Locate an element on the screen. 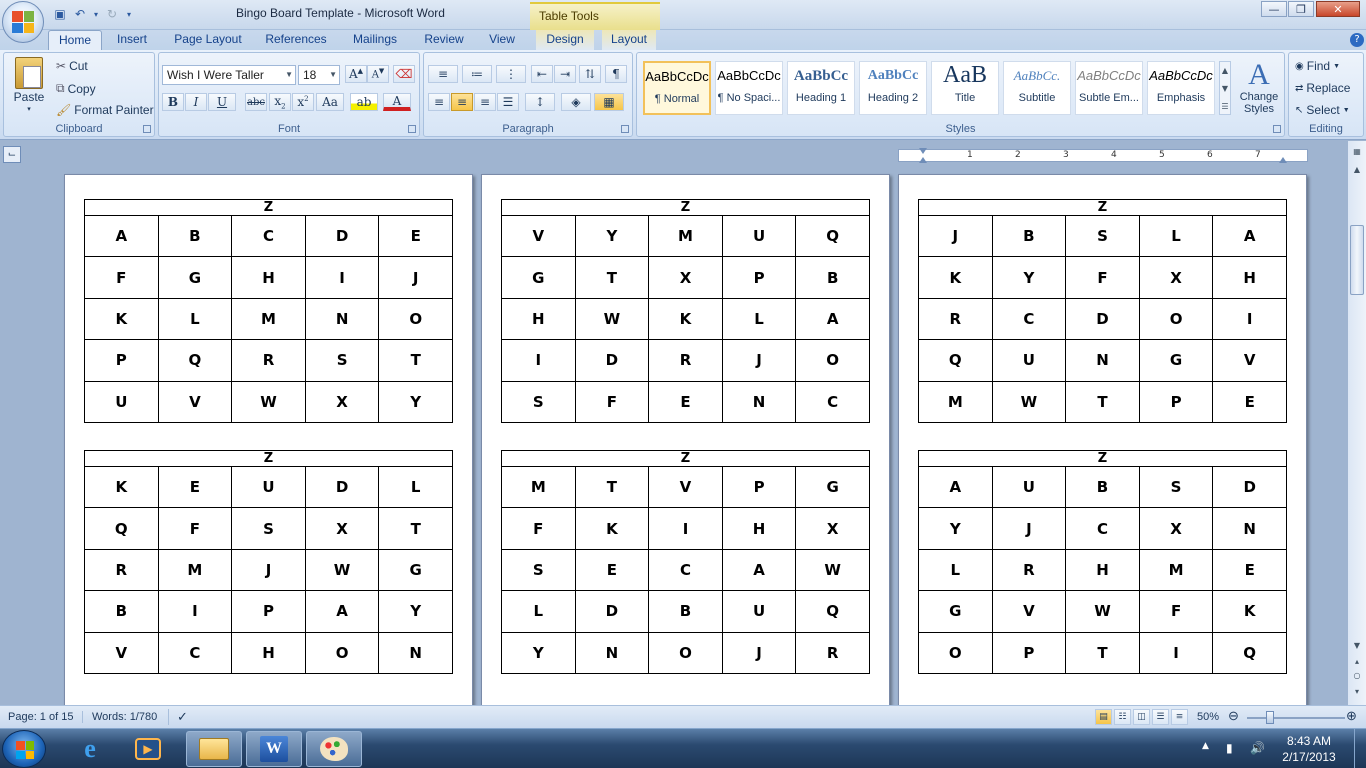 This screenshot has height=768, width=1366. sort-button: ⇅ is located at coordinates (590, 74).